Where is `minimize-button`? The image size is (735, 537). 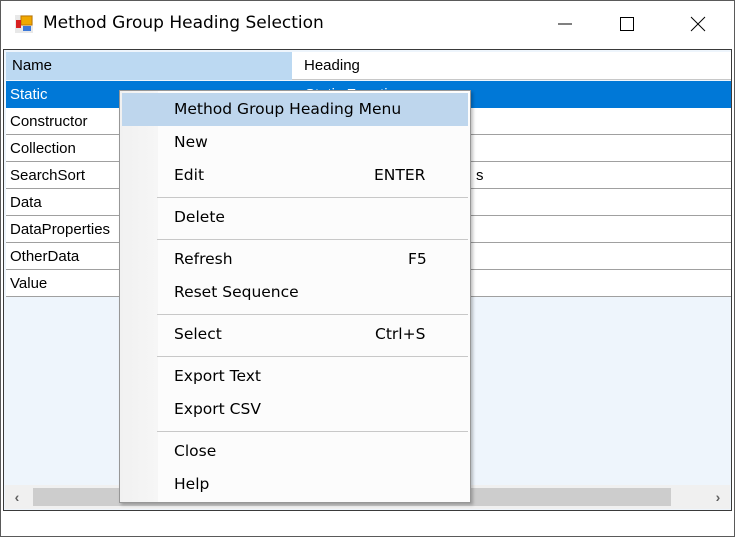
minimize-button is located at coordinates (565, 24).